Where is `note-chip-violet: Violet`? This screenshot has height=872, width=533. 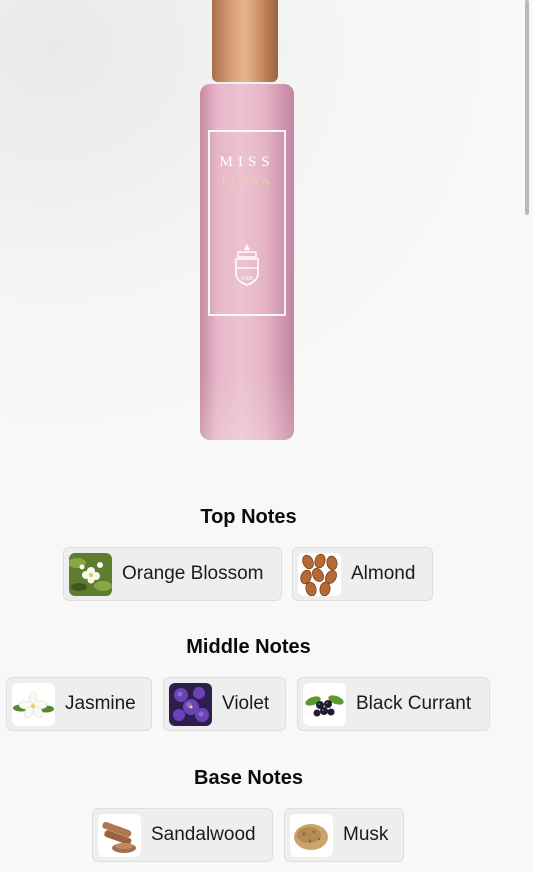 note-chip-violet: Violet is located at coordinates (224, 704).